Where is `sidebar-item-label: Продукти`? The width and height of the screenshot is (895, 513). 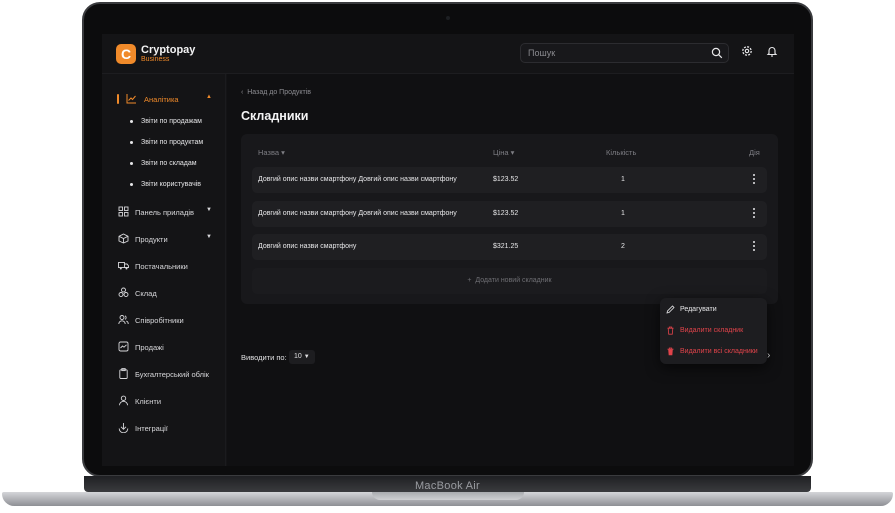
sidebar-item-label: Продукти is located at coordinates (151, 239).